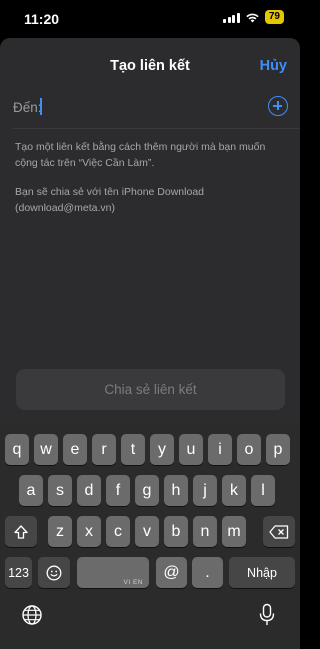  Describe the element at coordinates (89, 531) in the screenshot. I see `key-x: x` at that location.